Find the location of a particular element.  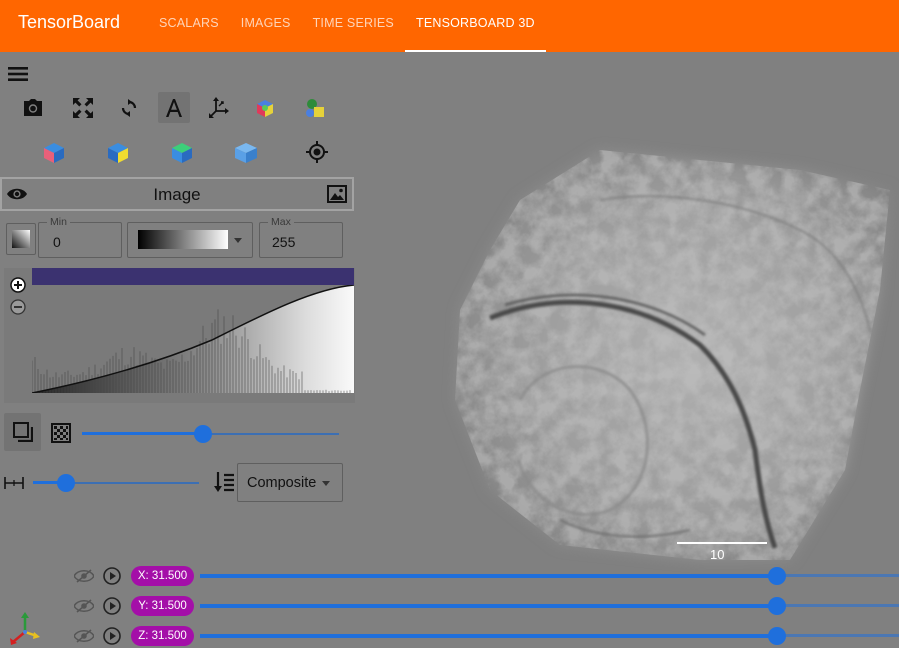

image-layer-header: Image is located at coordinates (177, 194).